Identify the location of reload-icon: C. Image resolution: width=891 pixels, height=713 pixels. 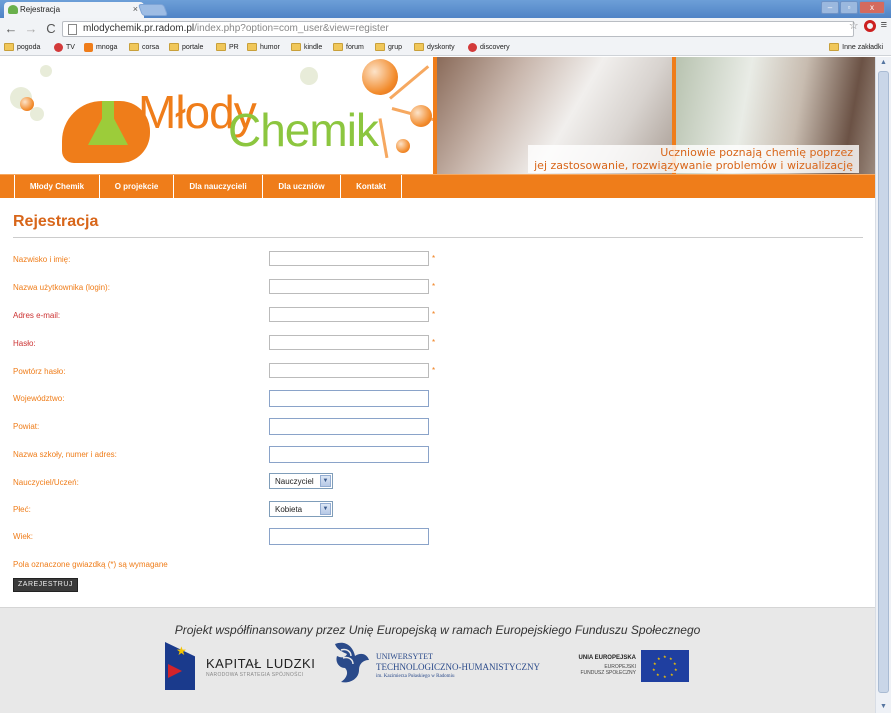
(51, 28).